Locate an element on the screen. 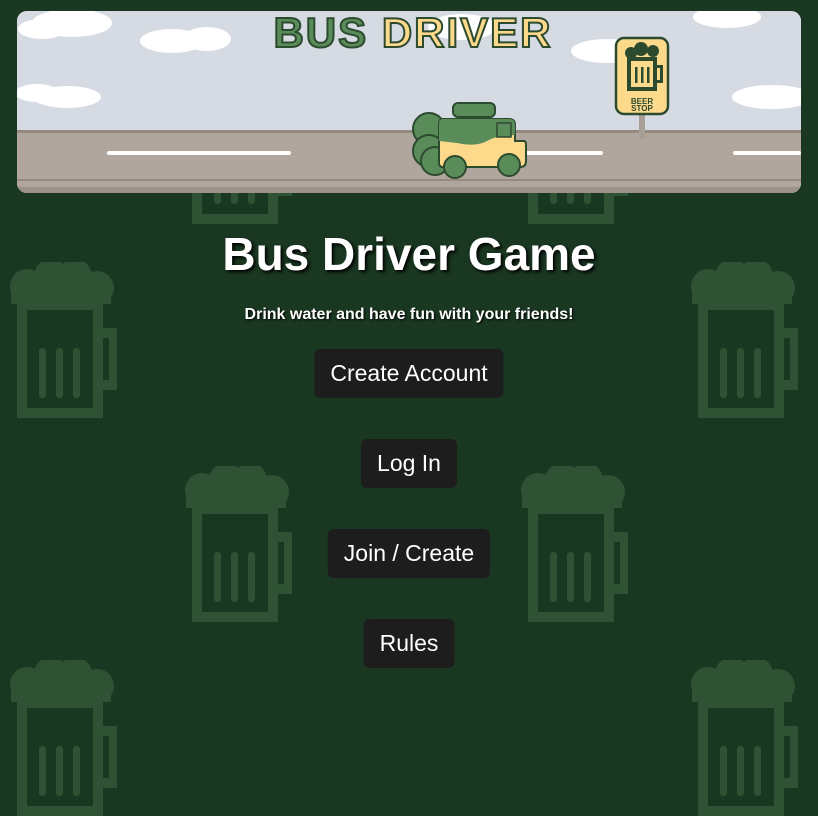 The image size is (818, 816). svg-text: BUS DRIVER is located at coordinates (412, 33).